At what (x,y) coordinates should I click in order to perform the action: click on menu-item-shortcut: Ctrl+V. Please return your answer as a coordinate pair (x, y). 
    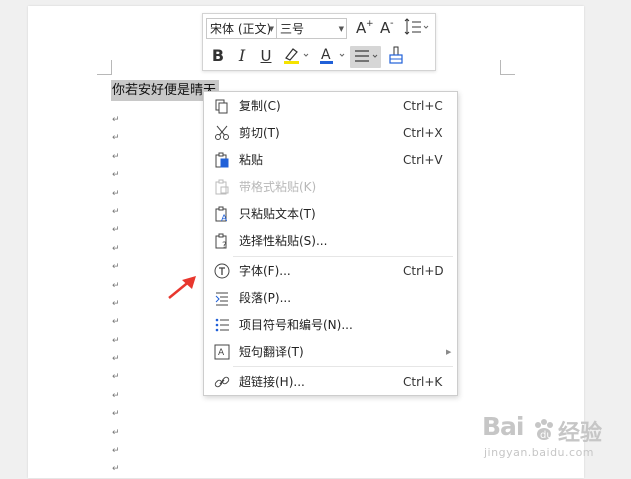
    Looking at the image, I should click on (423, 160).